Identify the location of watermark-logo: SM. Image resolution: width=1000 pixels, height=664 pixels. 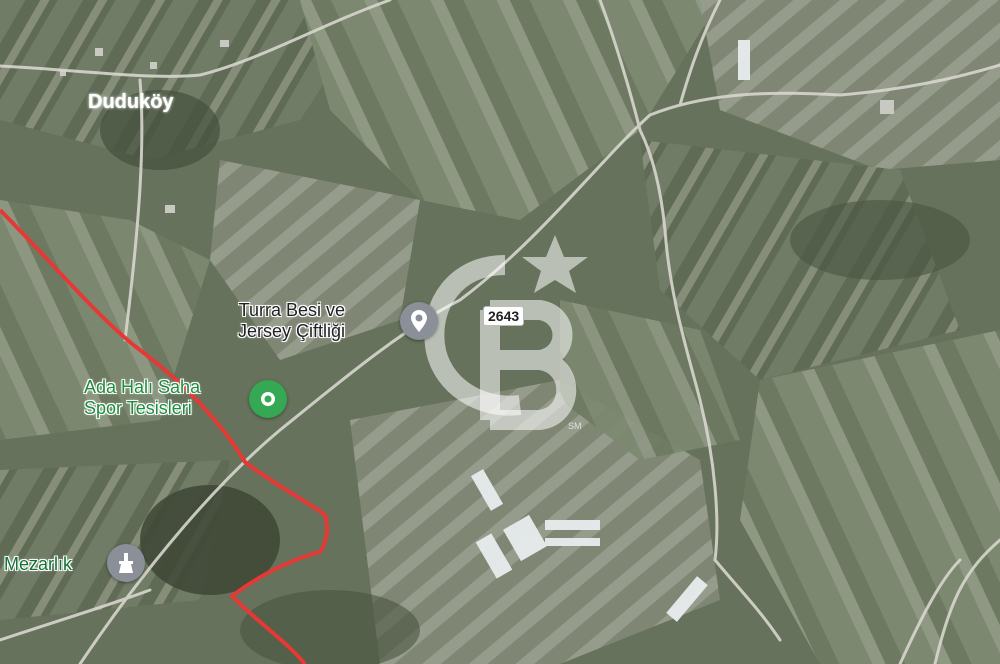
(506, 333).